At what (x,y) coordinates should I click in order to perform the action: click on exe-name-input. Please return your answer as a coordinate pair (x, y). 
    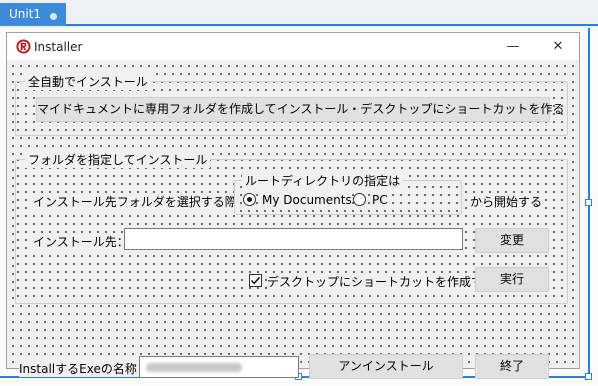
    Looking at the image, I should click on (219, 367).